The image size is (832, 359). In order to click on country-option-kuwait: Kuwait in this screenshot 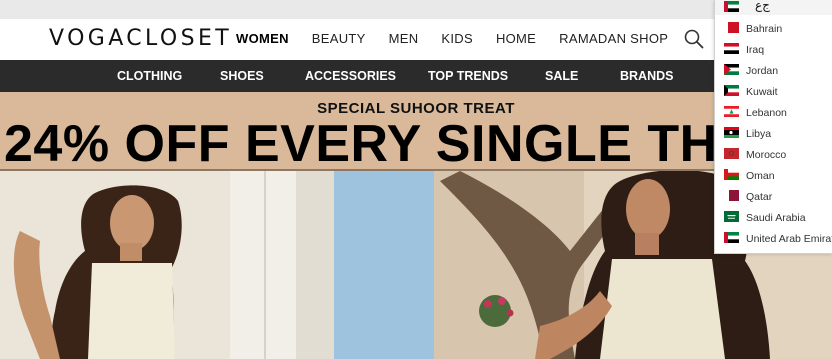, I will do `click(773, 92)`.